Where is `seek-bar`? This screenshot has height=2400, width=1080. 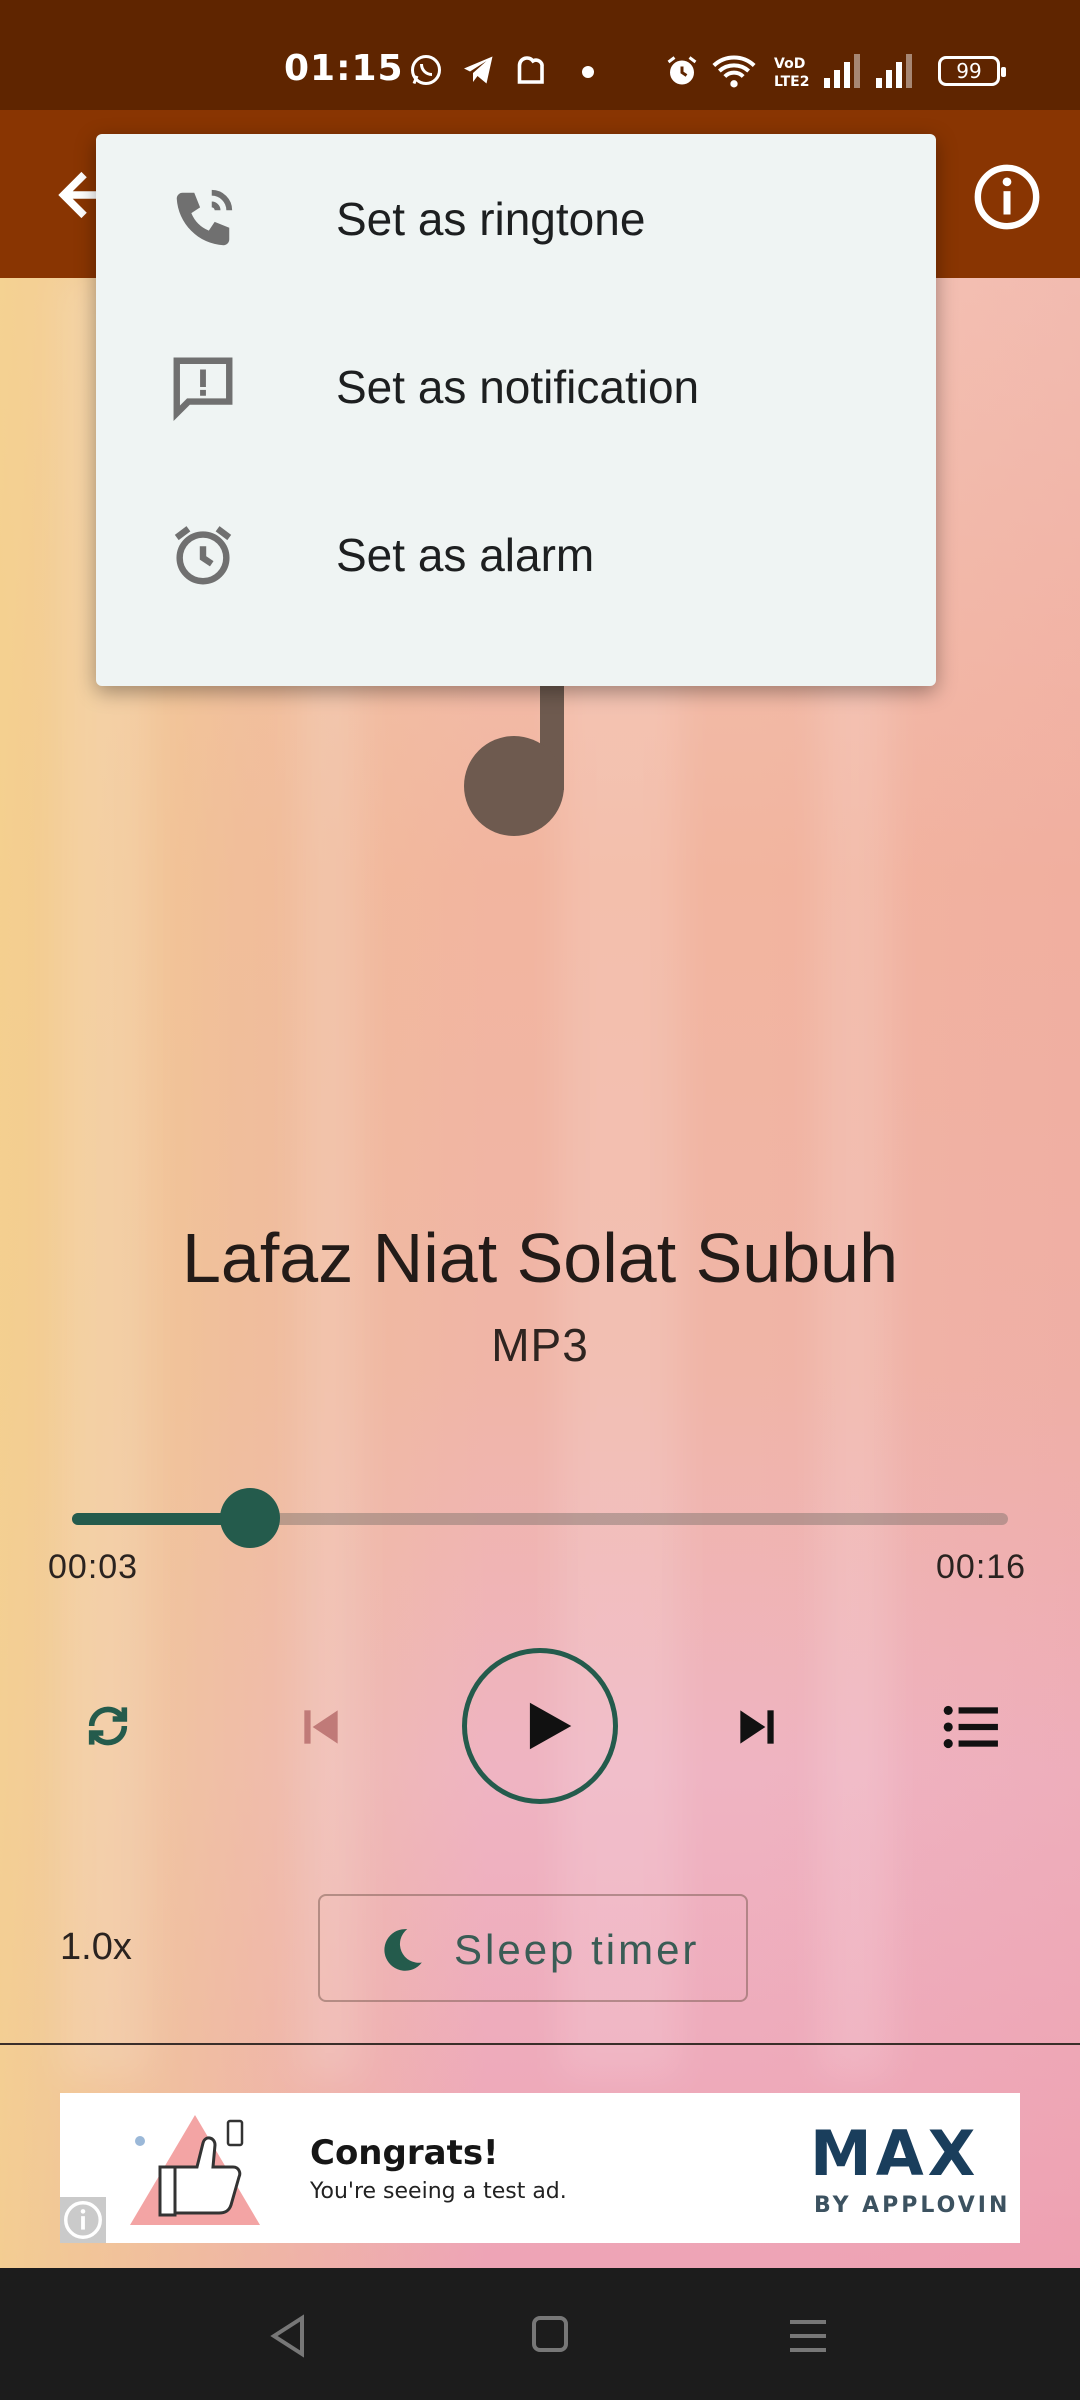
seek-bar is located at coordinates (540, 1519).